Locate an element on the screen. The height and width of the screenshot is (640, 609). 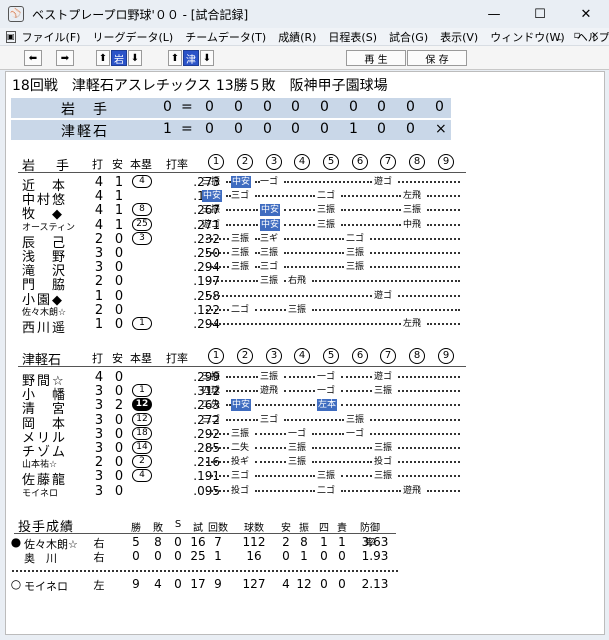
inning-header: 5 is located at coordinates (331, 162).